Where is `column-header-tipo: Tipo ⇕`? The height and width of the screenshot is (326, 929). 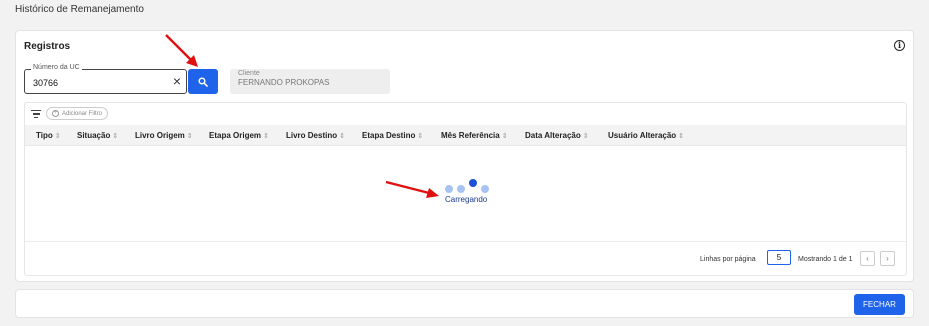
column-header-tipo: Tipo ⇕ is located at coordinates (48, 135).